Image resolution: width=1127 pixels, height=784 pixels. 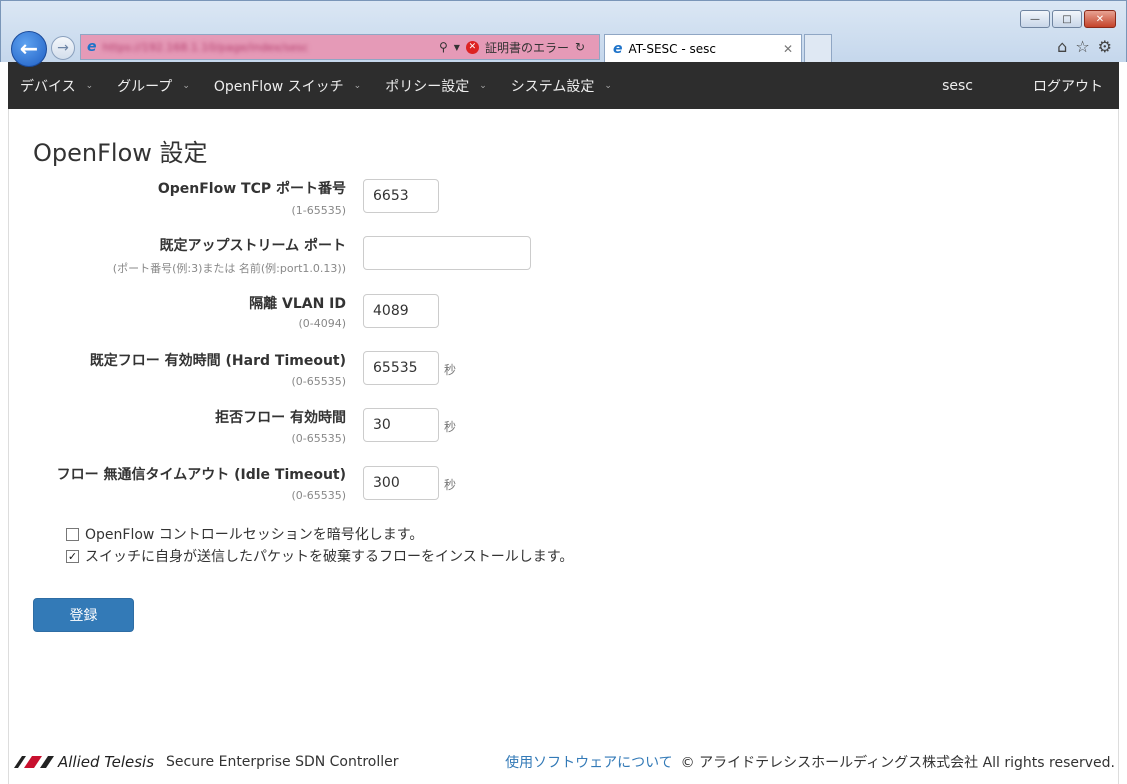 I want to click on arrow-right-icon: →, so click(x=63, y=48).